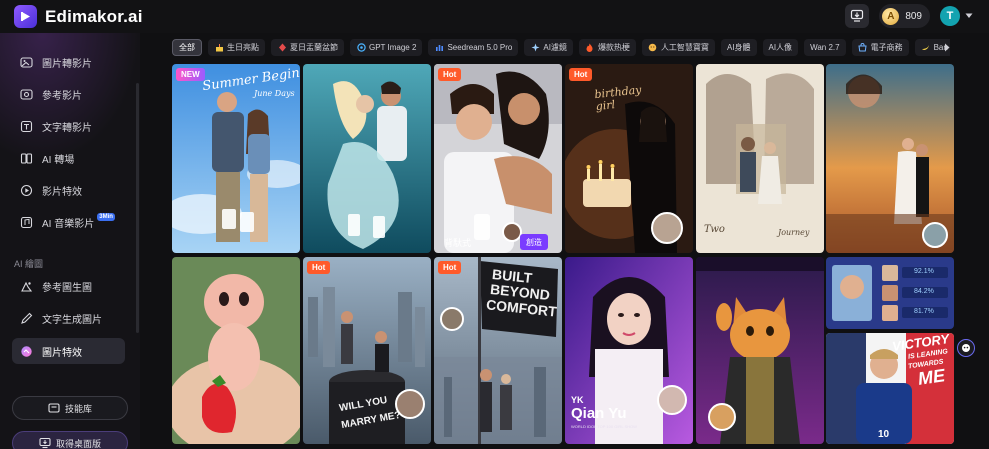 The image size is (989, 449). I want to click on chip-trending: 爆款热梗, so click(607, 47).